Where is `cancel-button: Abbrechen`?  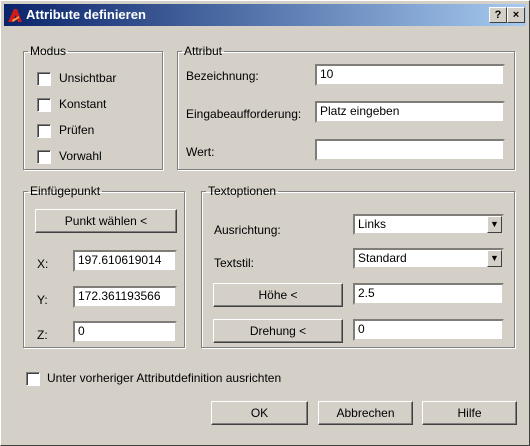 cancel-button: Abbrechen is located at coordinates (365, 413).